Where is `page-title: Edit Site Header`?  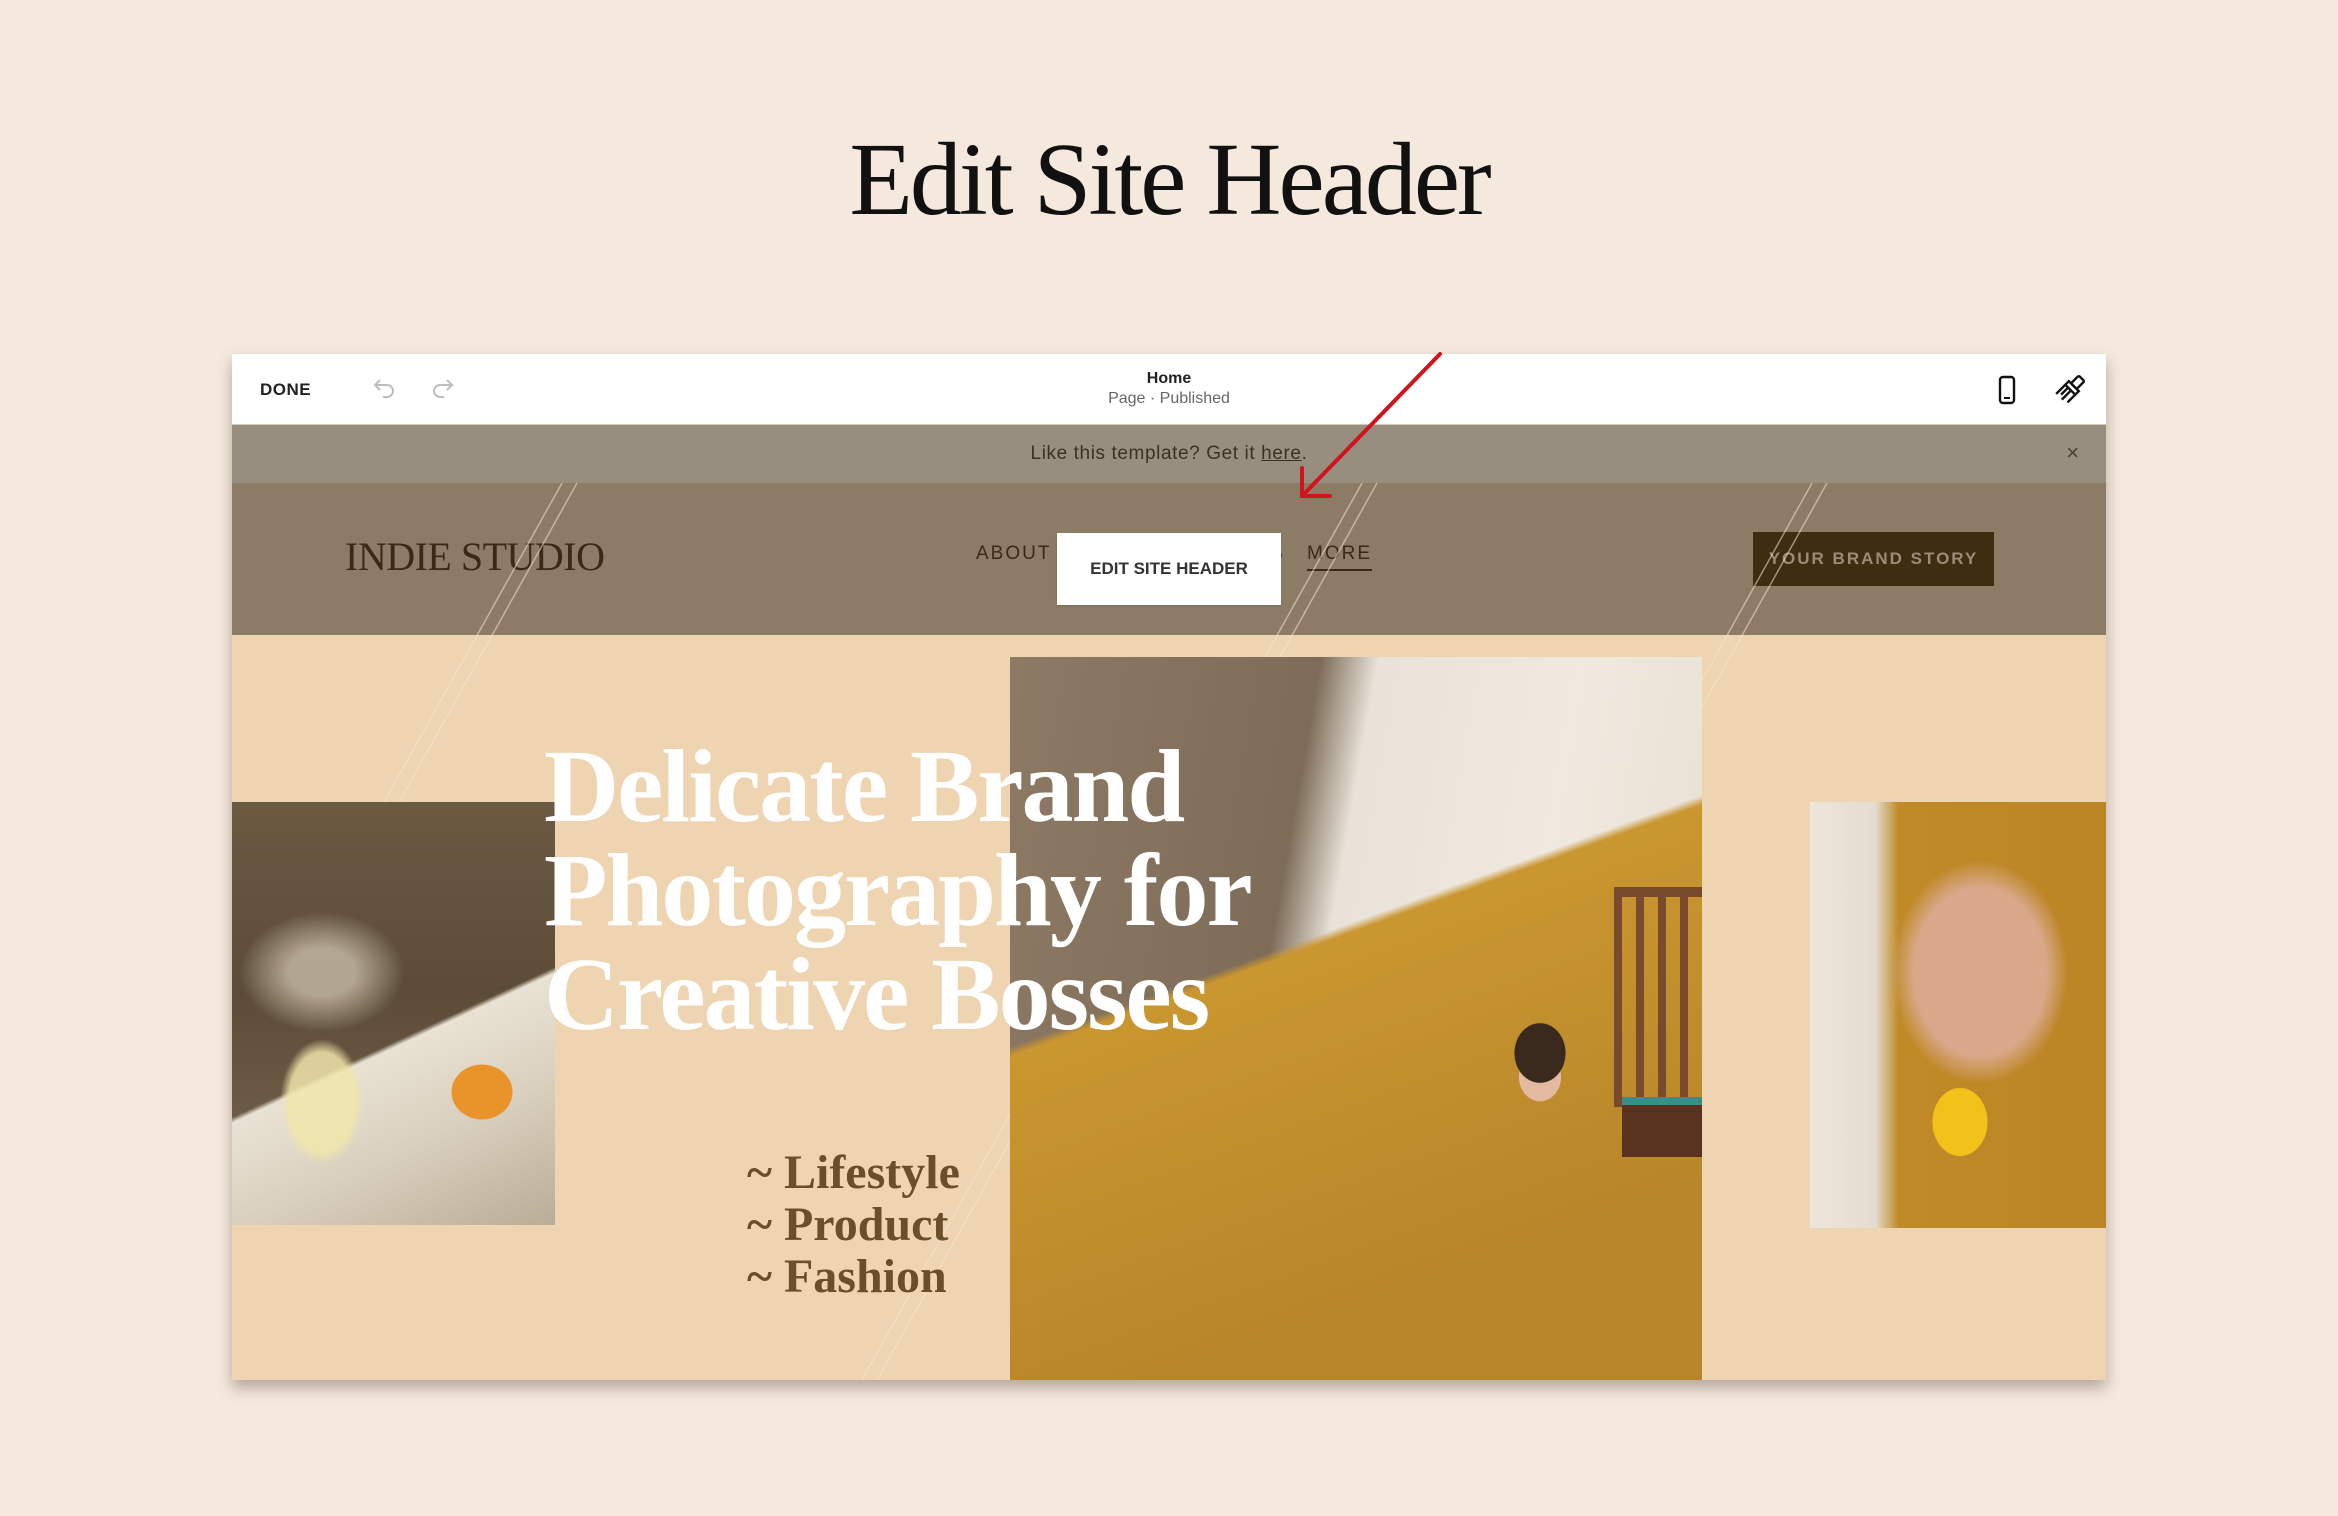
page-title: Edit Site Header is located at coordinates (1170, 179).